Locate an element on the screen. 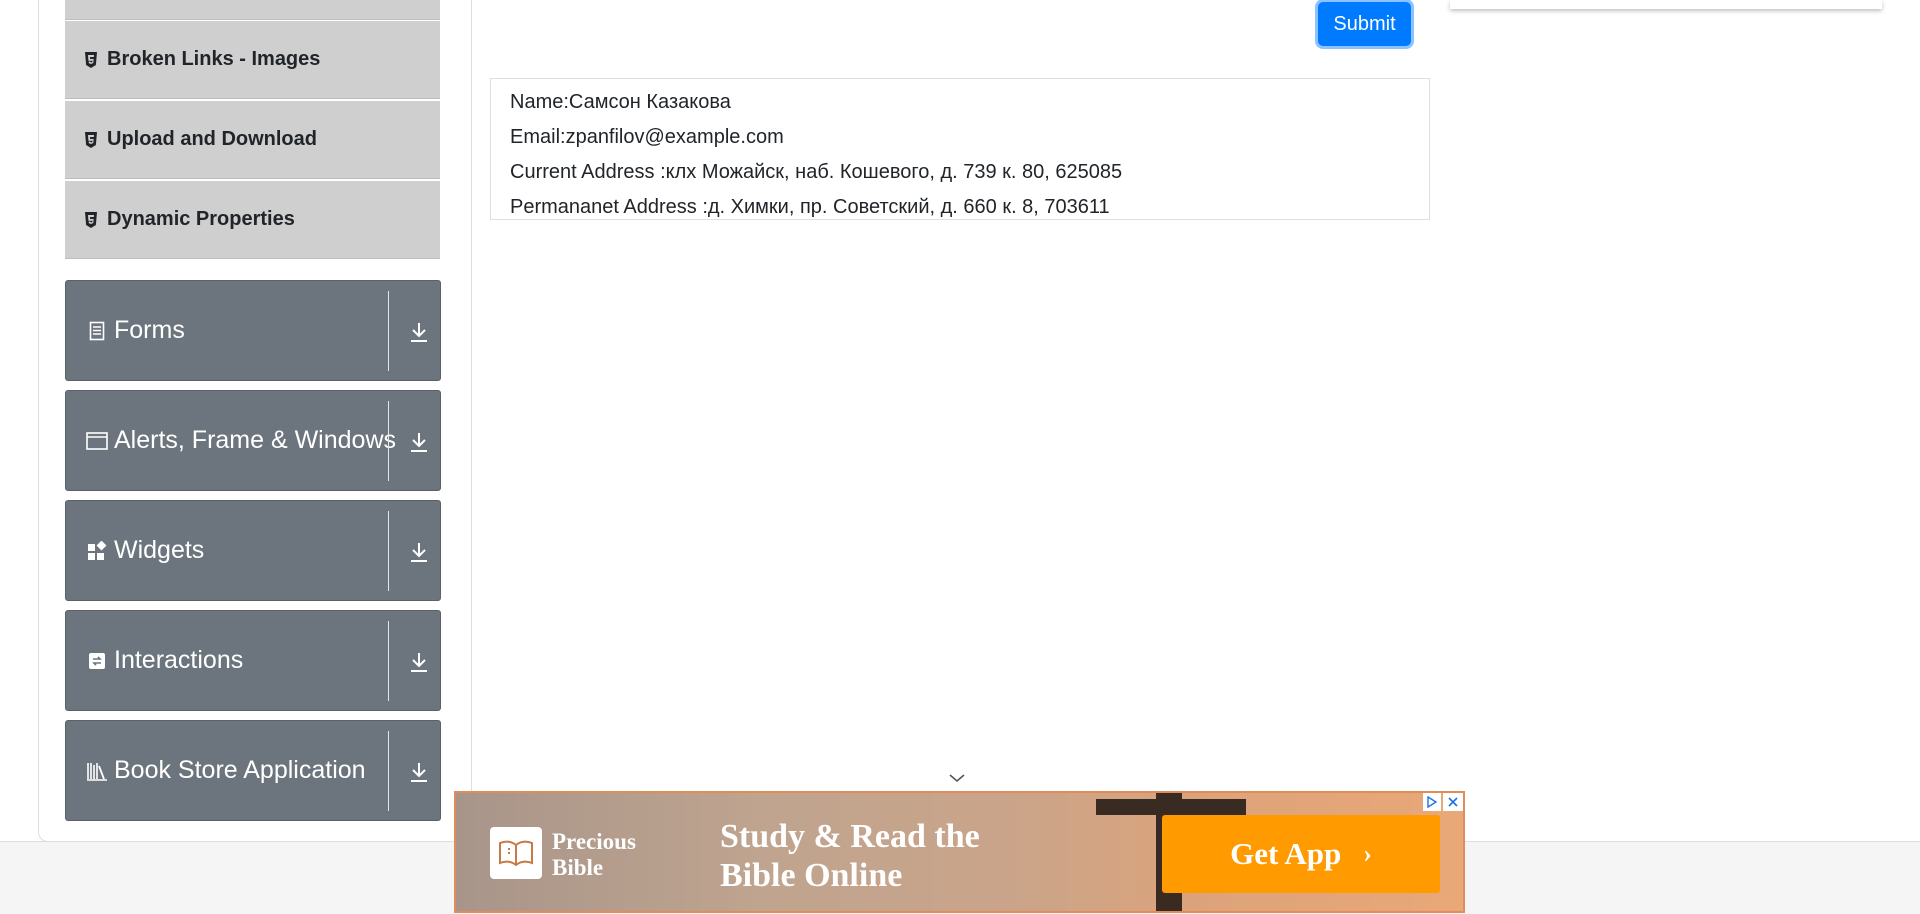  books-icon is located at coordinates (97, 771).